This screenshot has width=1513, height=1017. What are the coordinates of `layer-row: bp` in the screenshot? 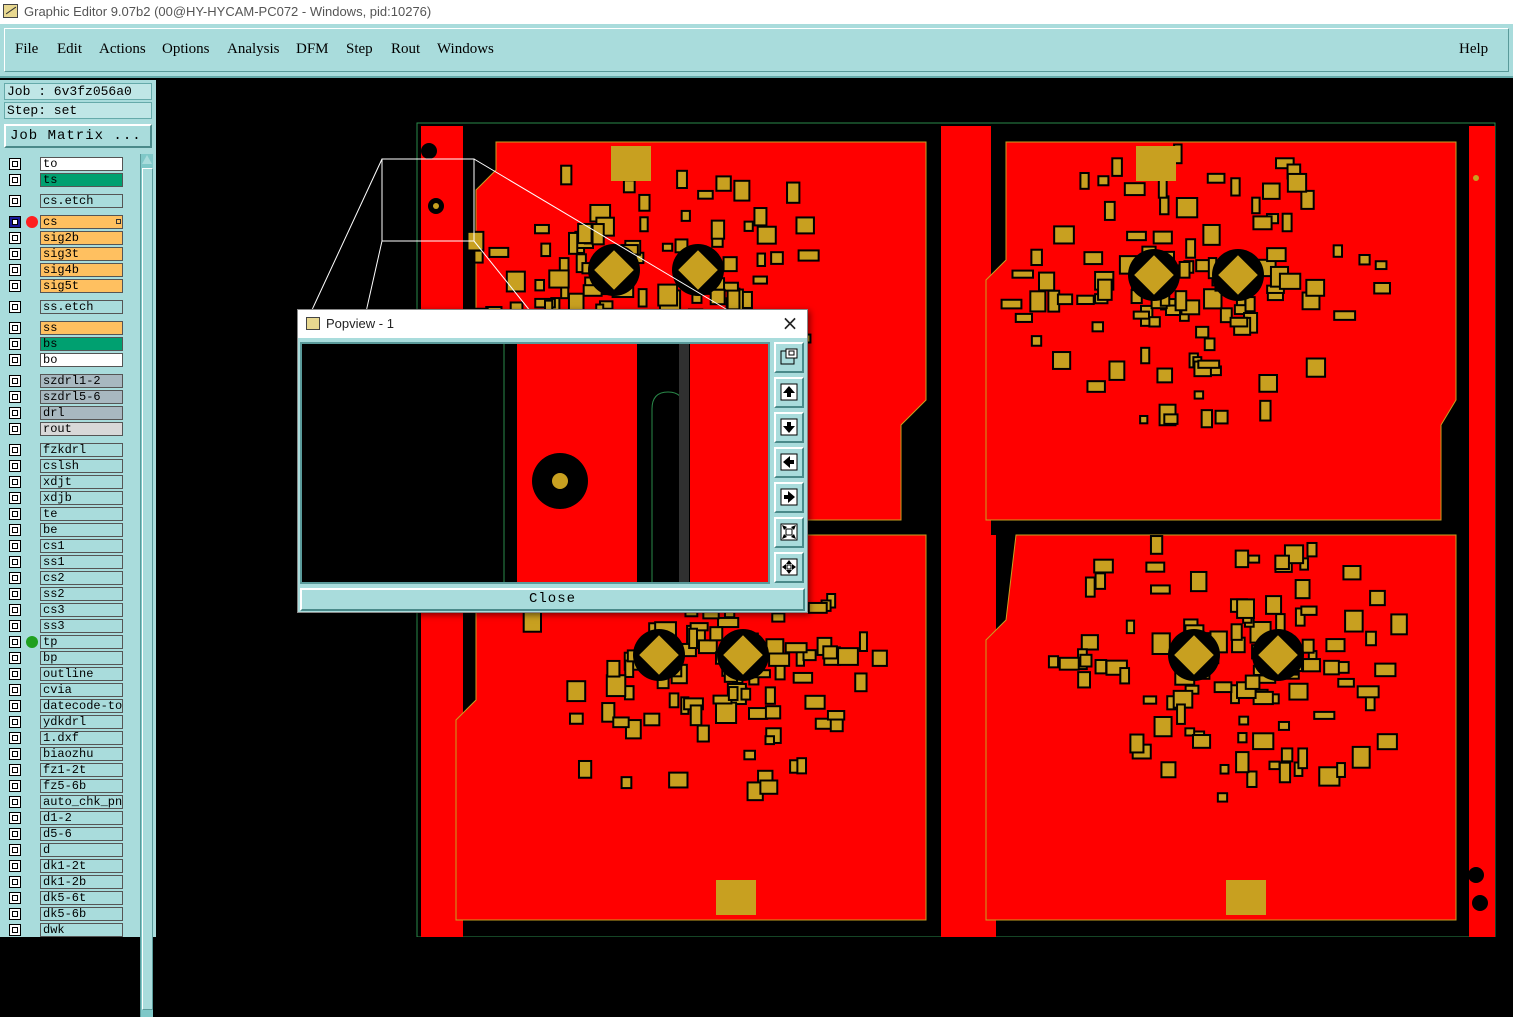 It's located at (71, 658).